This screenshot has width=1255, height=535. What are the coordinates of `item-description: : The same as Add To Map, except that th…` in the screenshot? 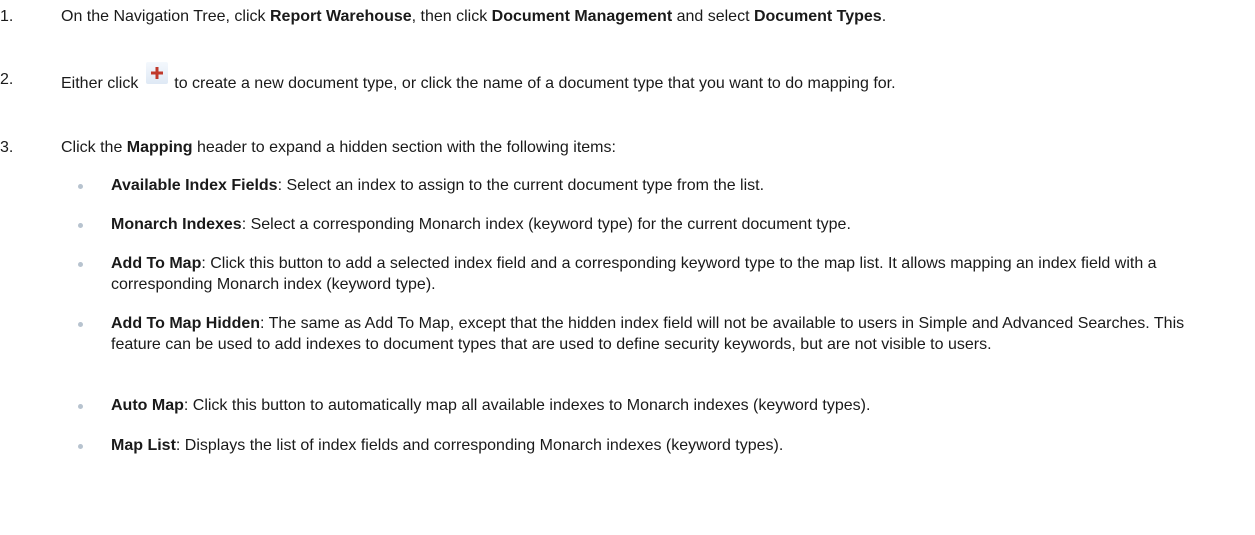 It's located at (648, 334).